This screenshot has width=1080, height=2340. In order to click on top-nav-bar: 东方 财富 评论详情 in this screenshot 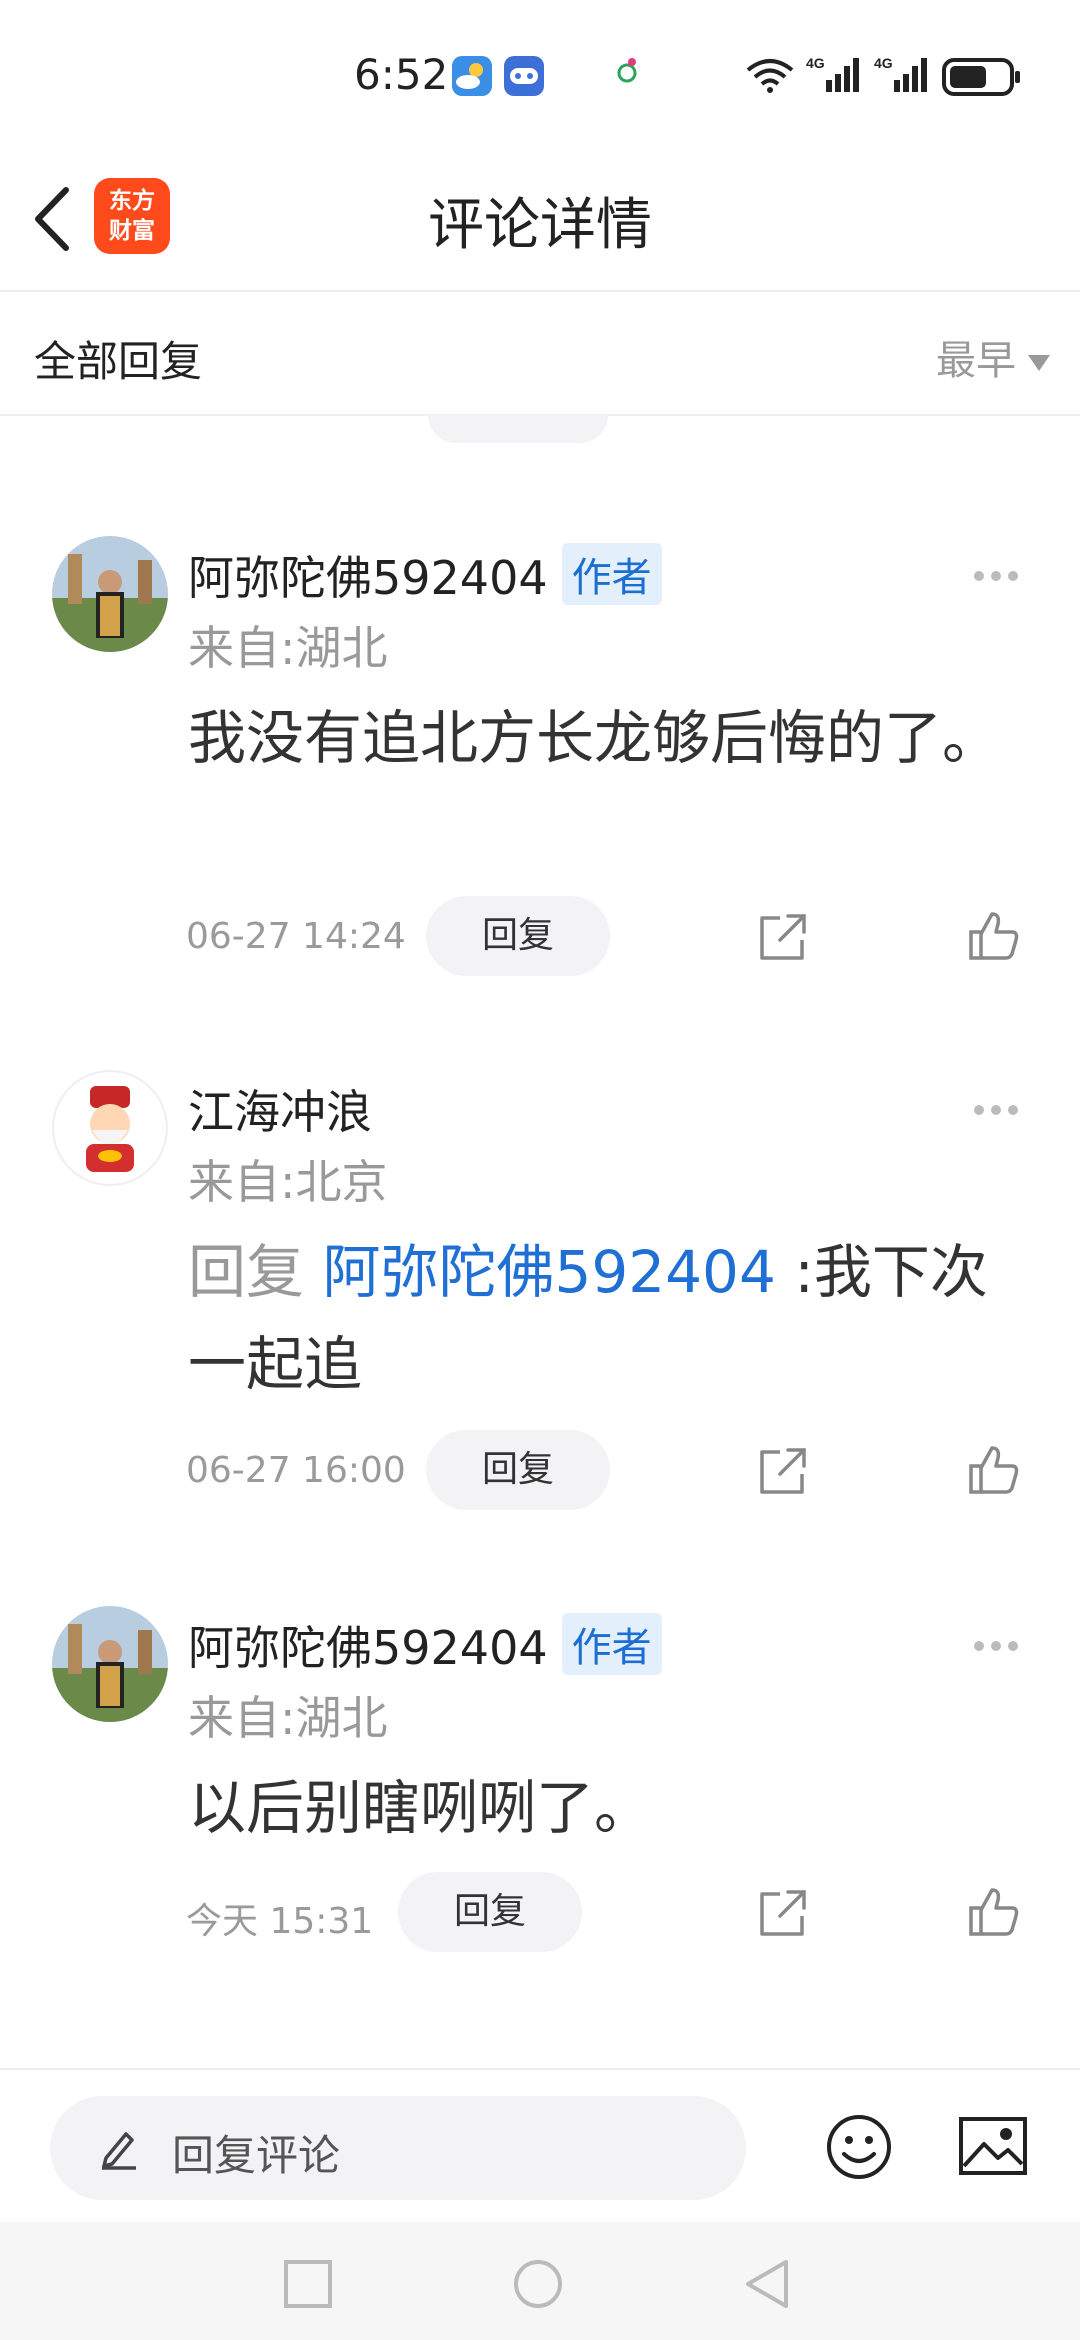, I will do `click(540, 221)`.